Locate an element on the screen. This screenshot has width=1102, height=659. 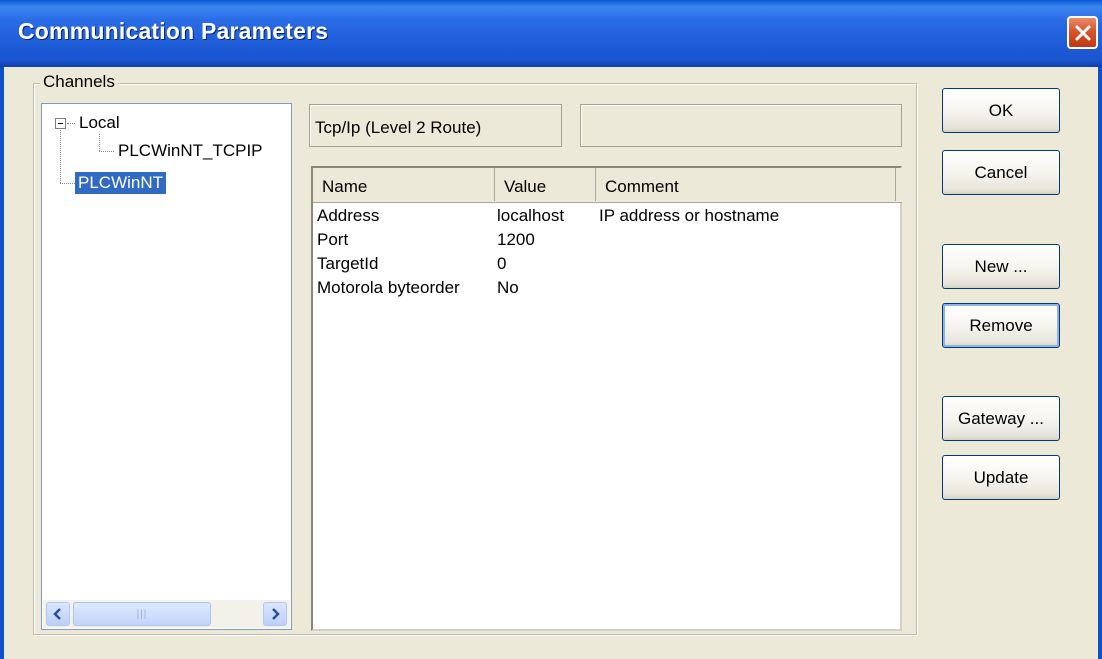
scroll-right-button is located at coordinates (275, 614).